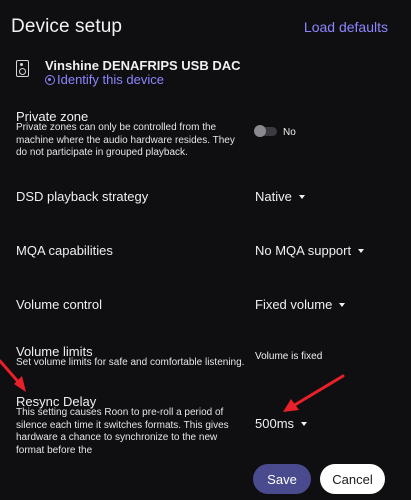 The height and width of the screenshot is (500, 411). Describe the element at coordinates (282, 479) in the screenshot. I see `save-button: Save` at that location.